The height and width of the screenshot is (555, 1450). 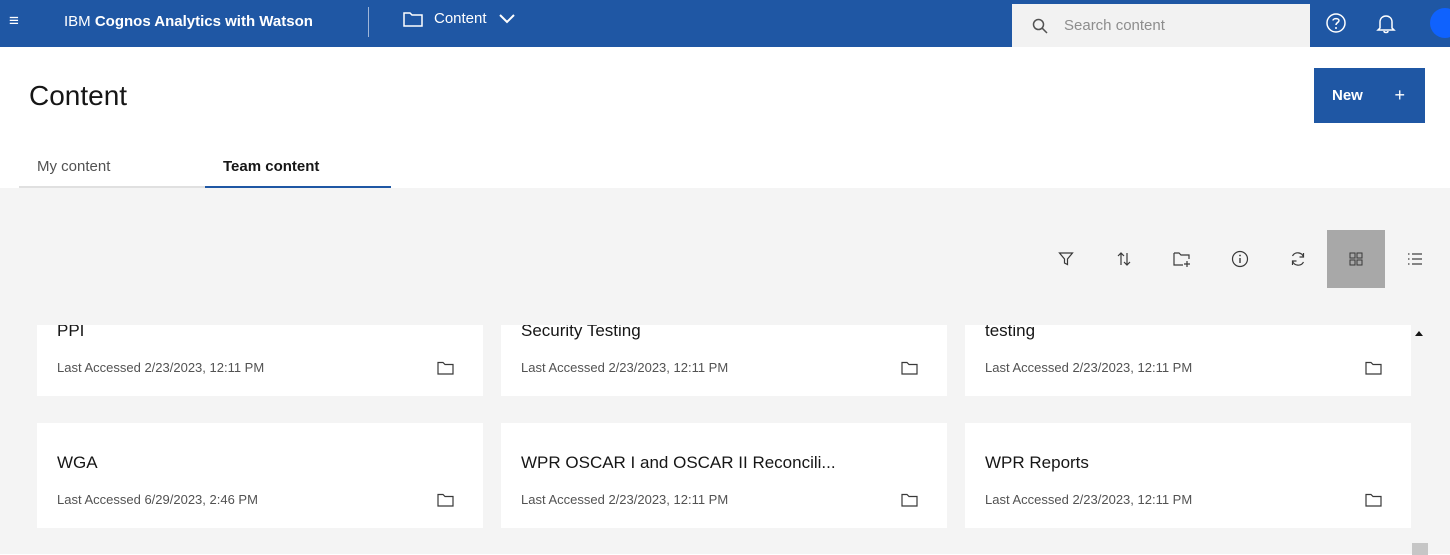 I want to click on tab-label: My content, so click(x=74, y=166).